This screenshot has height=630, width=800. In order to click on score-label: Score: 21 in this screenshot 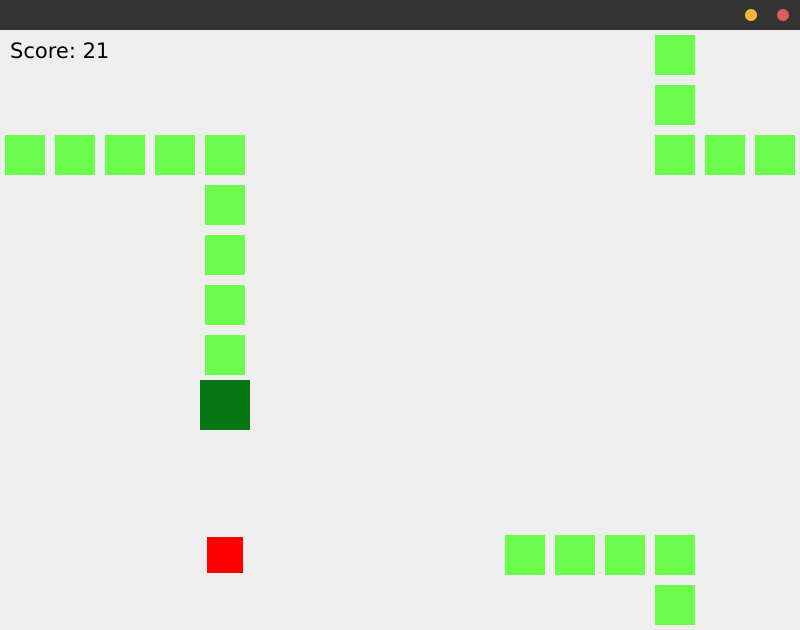, I will do `click(60, 51)`.